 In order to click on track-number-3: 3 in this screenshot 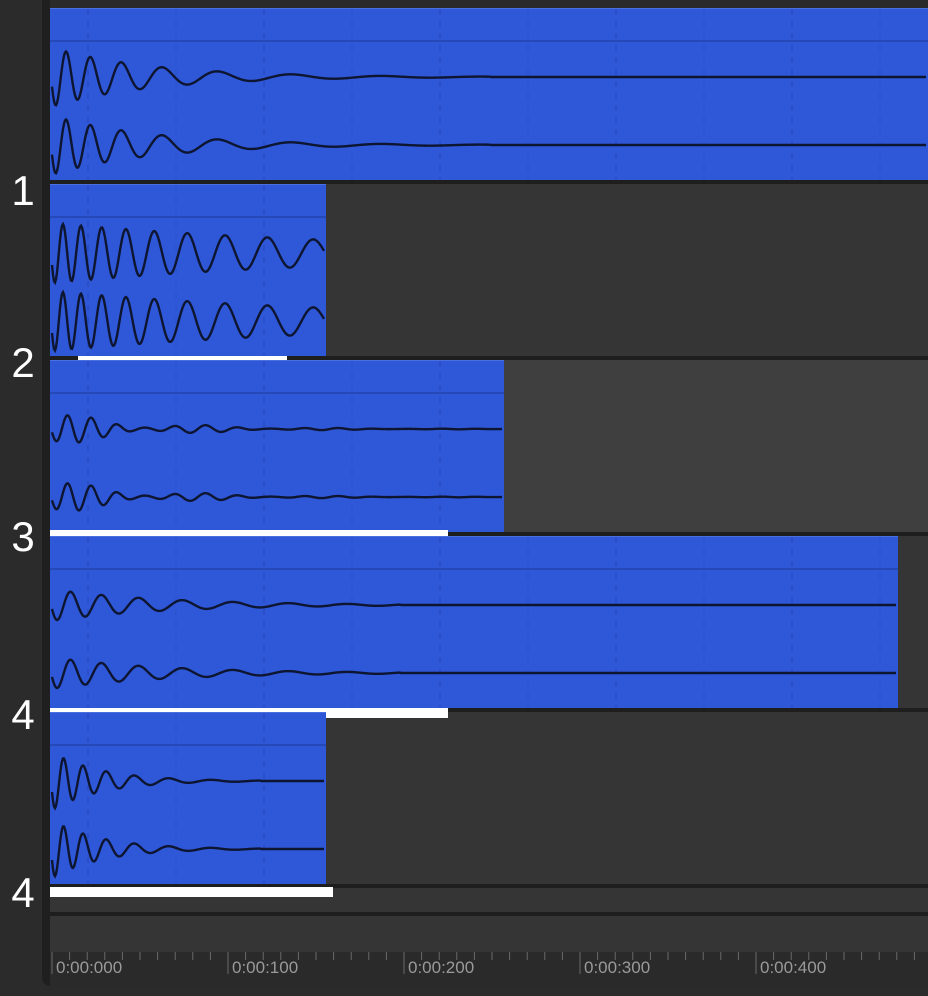, I will do `click(23, 536)`.